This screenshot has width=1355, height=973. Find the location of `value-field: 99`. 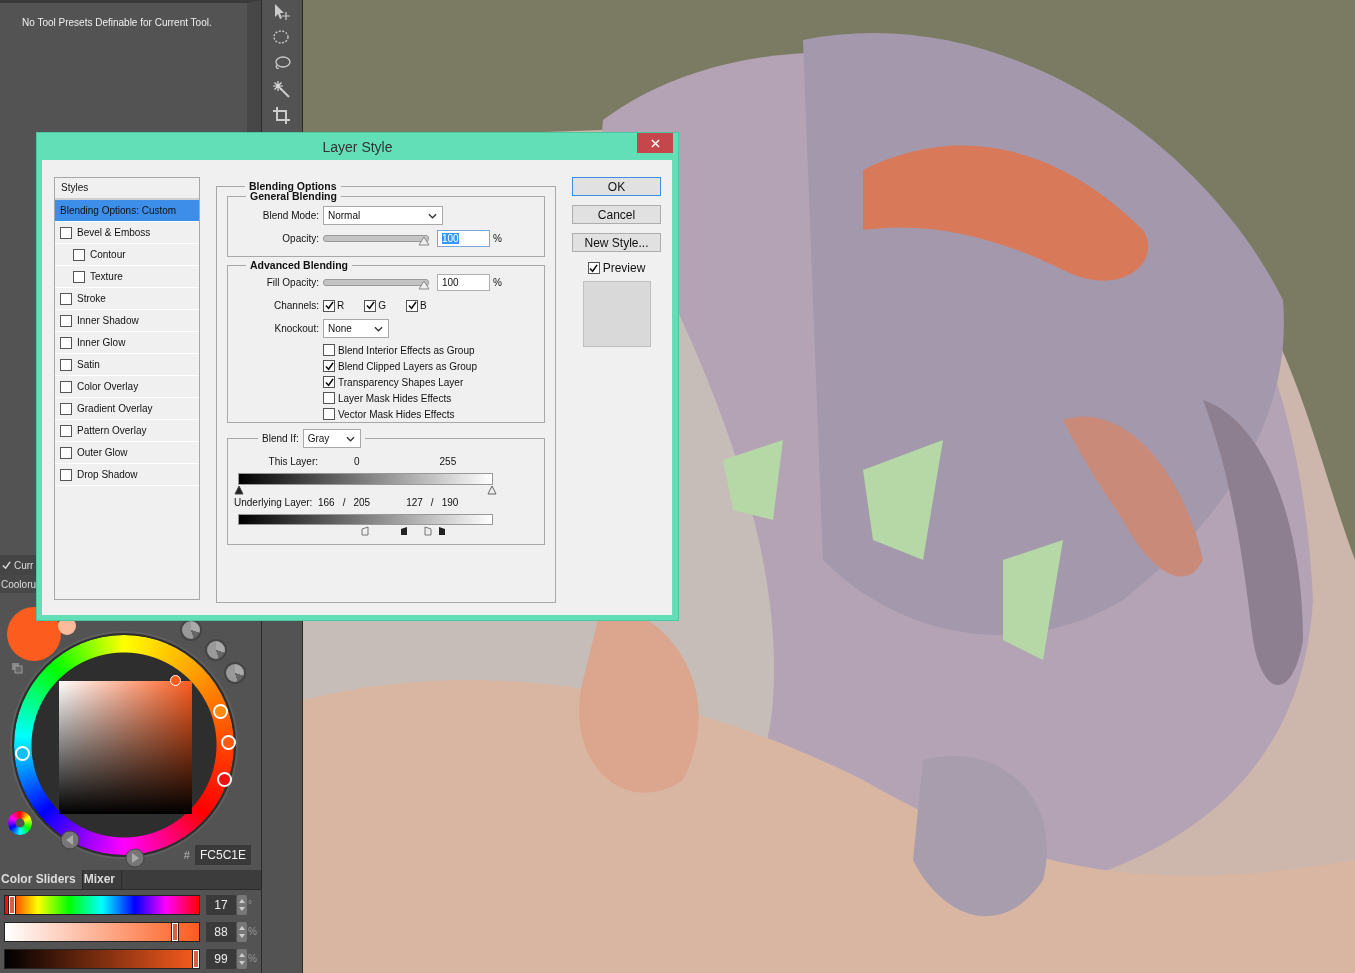

value-field: 99 is located at coordinates (221, 958).